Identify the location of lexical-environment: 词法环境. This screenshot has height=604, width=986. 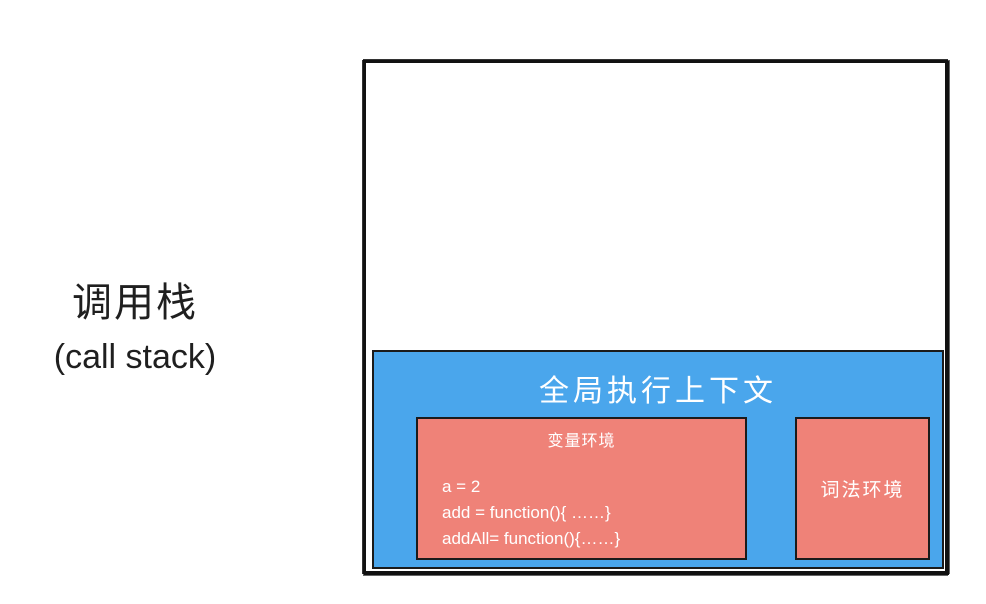
(862, 488).